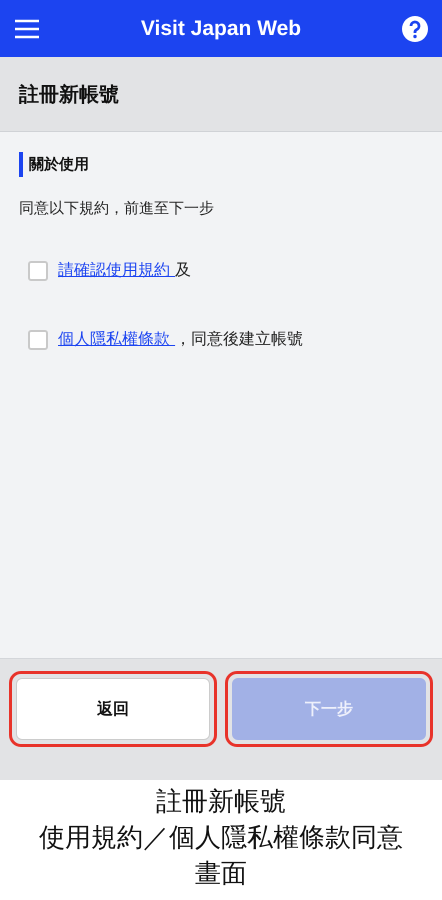 This screenshot has width=442, height=900. Describe the element at coordinates (221, 802) in the screenshot. I see `caption-text: 註冊新帳號` at that location.